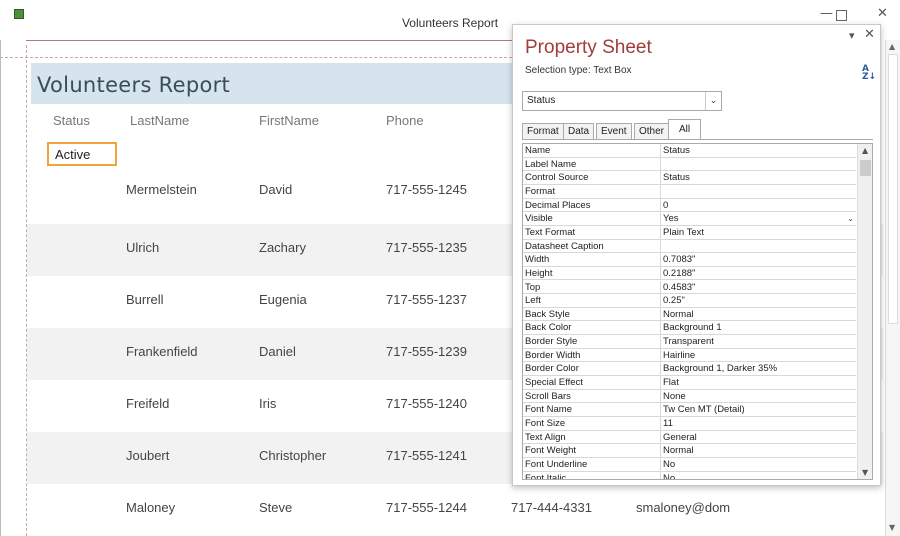 This screenshot has width=900, height=536. Describe the element at coordinates (652, 131) in the screenshot. I see `tab-other: Other` at that location.